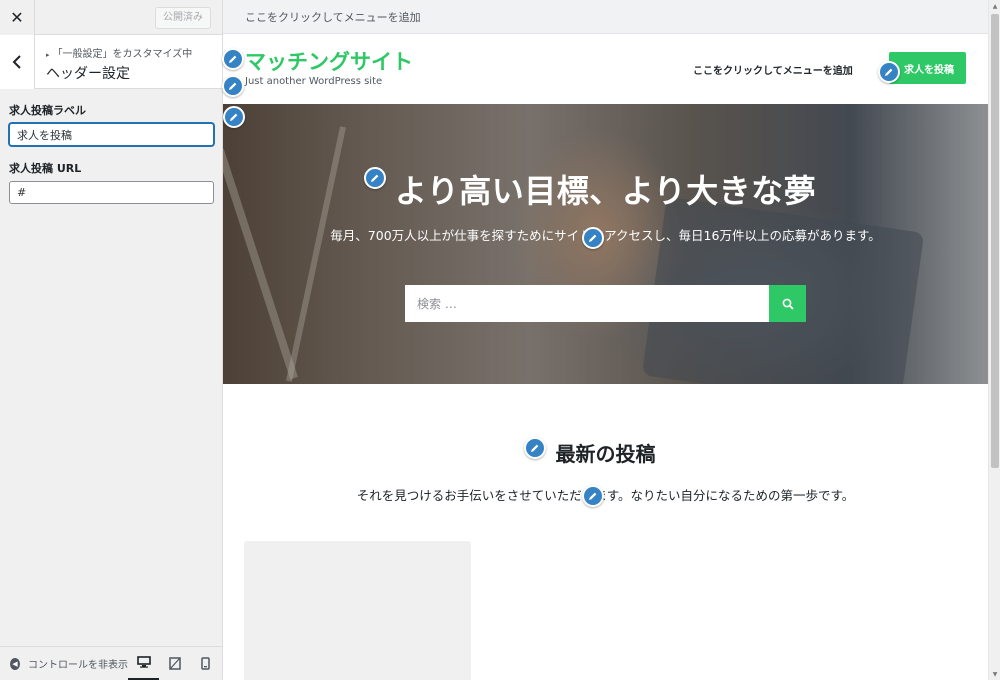 This screenshot has height=680, width=1000. I want to click on close-icon: ✕, so click(17, 17).